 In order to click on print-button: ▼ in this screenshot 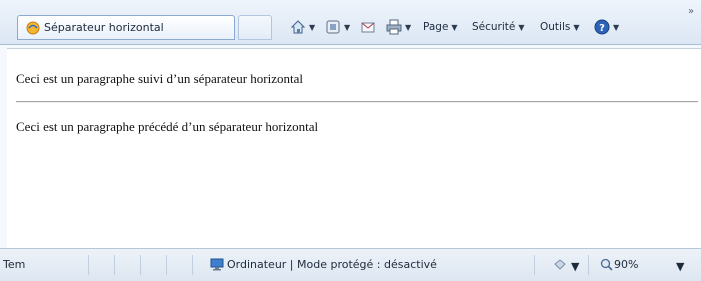, I will do `click(398, 27)`.